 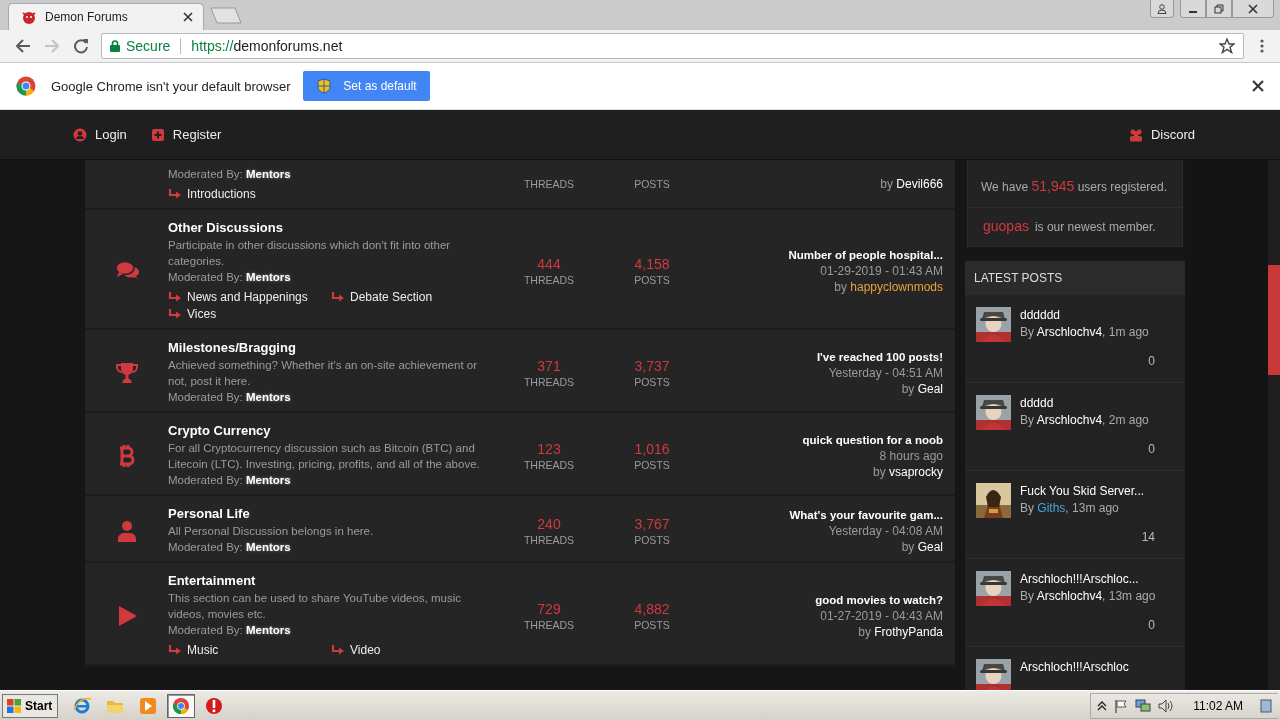 I want to click on posts-count: 4,882, so click(x=652, y=608).